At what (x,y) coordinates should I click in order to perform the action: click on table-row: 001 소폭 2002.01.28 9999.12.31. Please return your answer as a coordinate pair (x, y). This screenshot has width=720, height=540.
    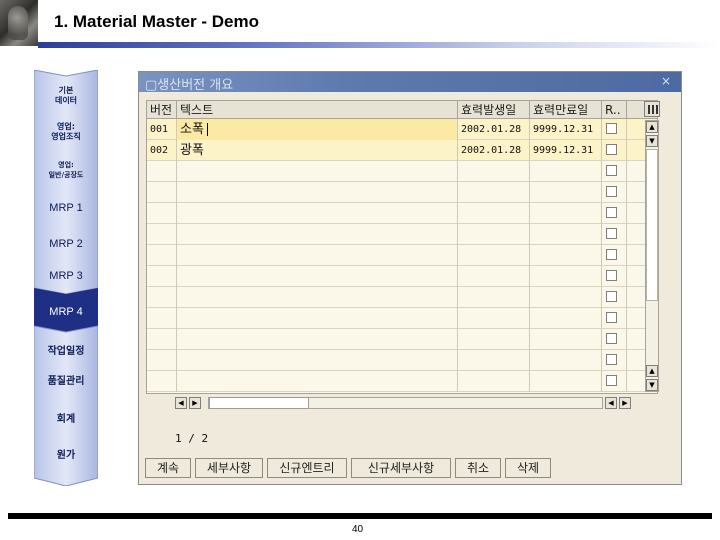
    Looking at the image, I should click on (402, 129).